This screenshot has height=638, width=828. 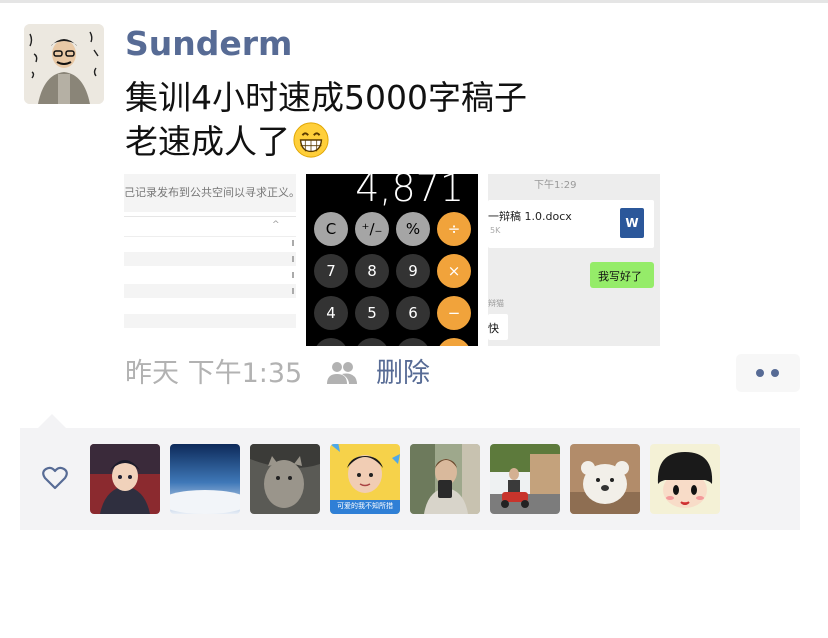 I want to click on like-avatar-bear, so click(x=605, y=479).